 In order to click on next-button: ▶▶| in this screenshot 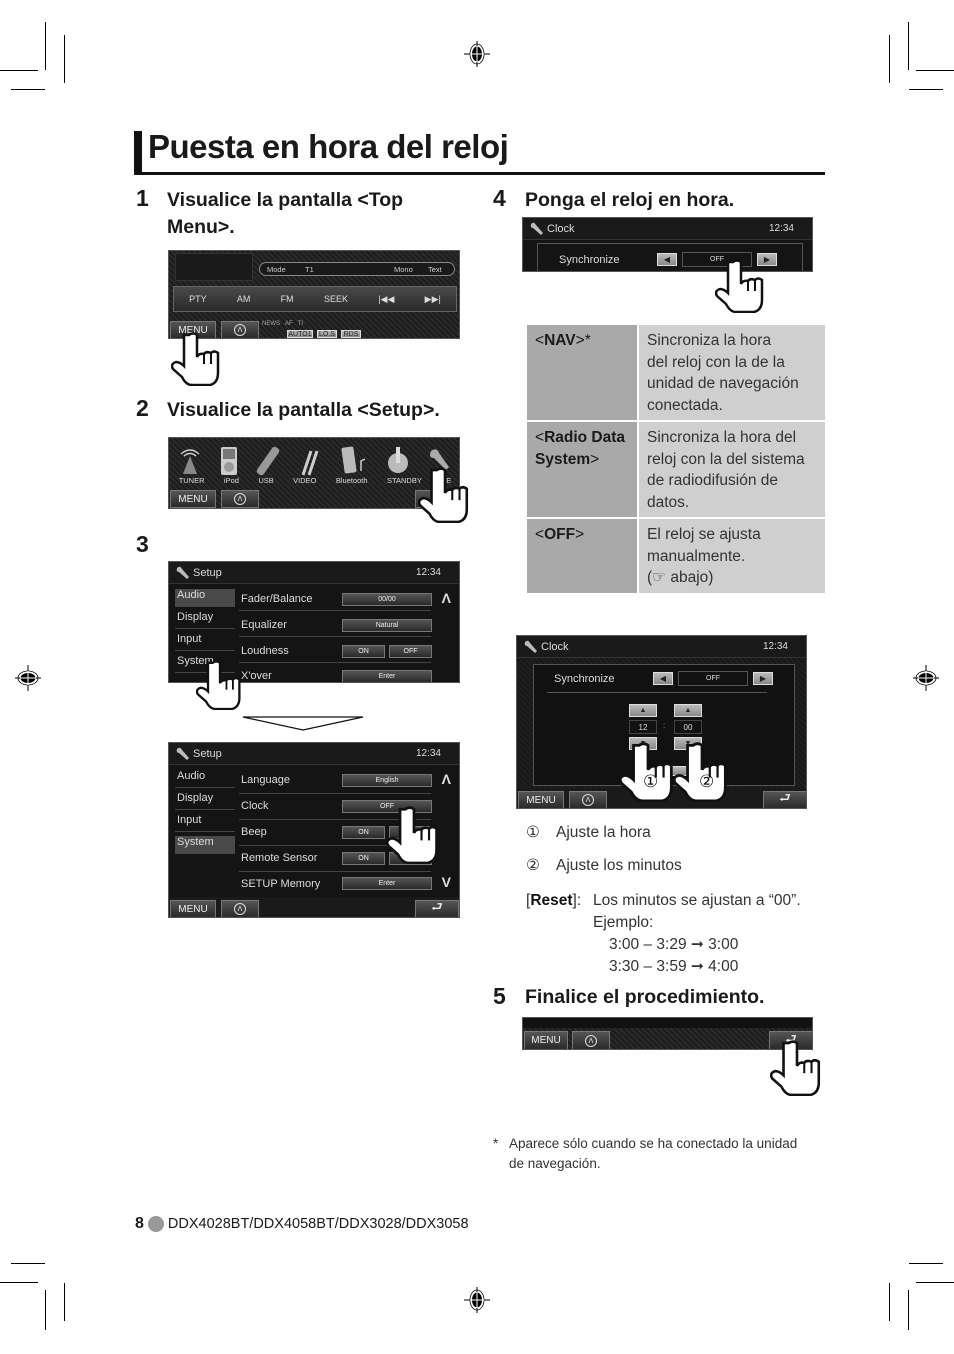, I will do `click(433, 299)`.